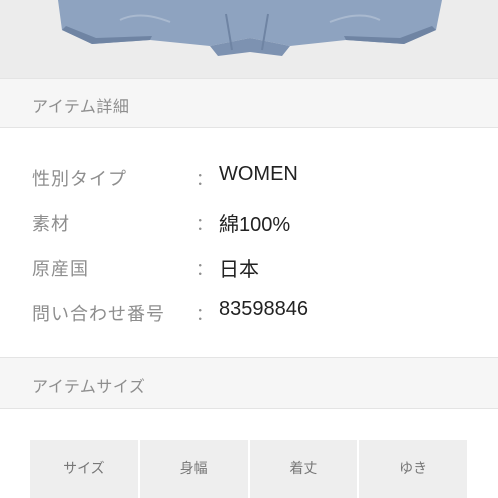 Image resolution: width=498 pixels, height=498 pixels. I want to click on detail-value: WOMEN, so click(258, 174).